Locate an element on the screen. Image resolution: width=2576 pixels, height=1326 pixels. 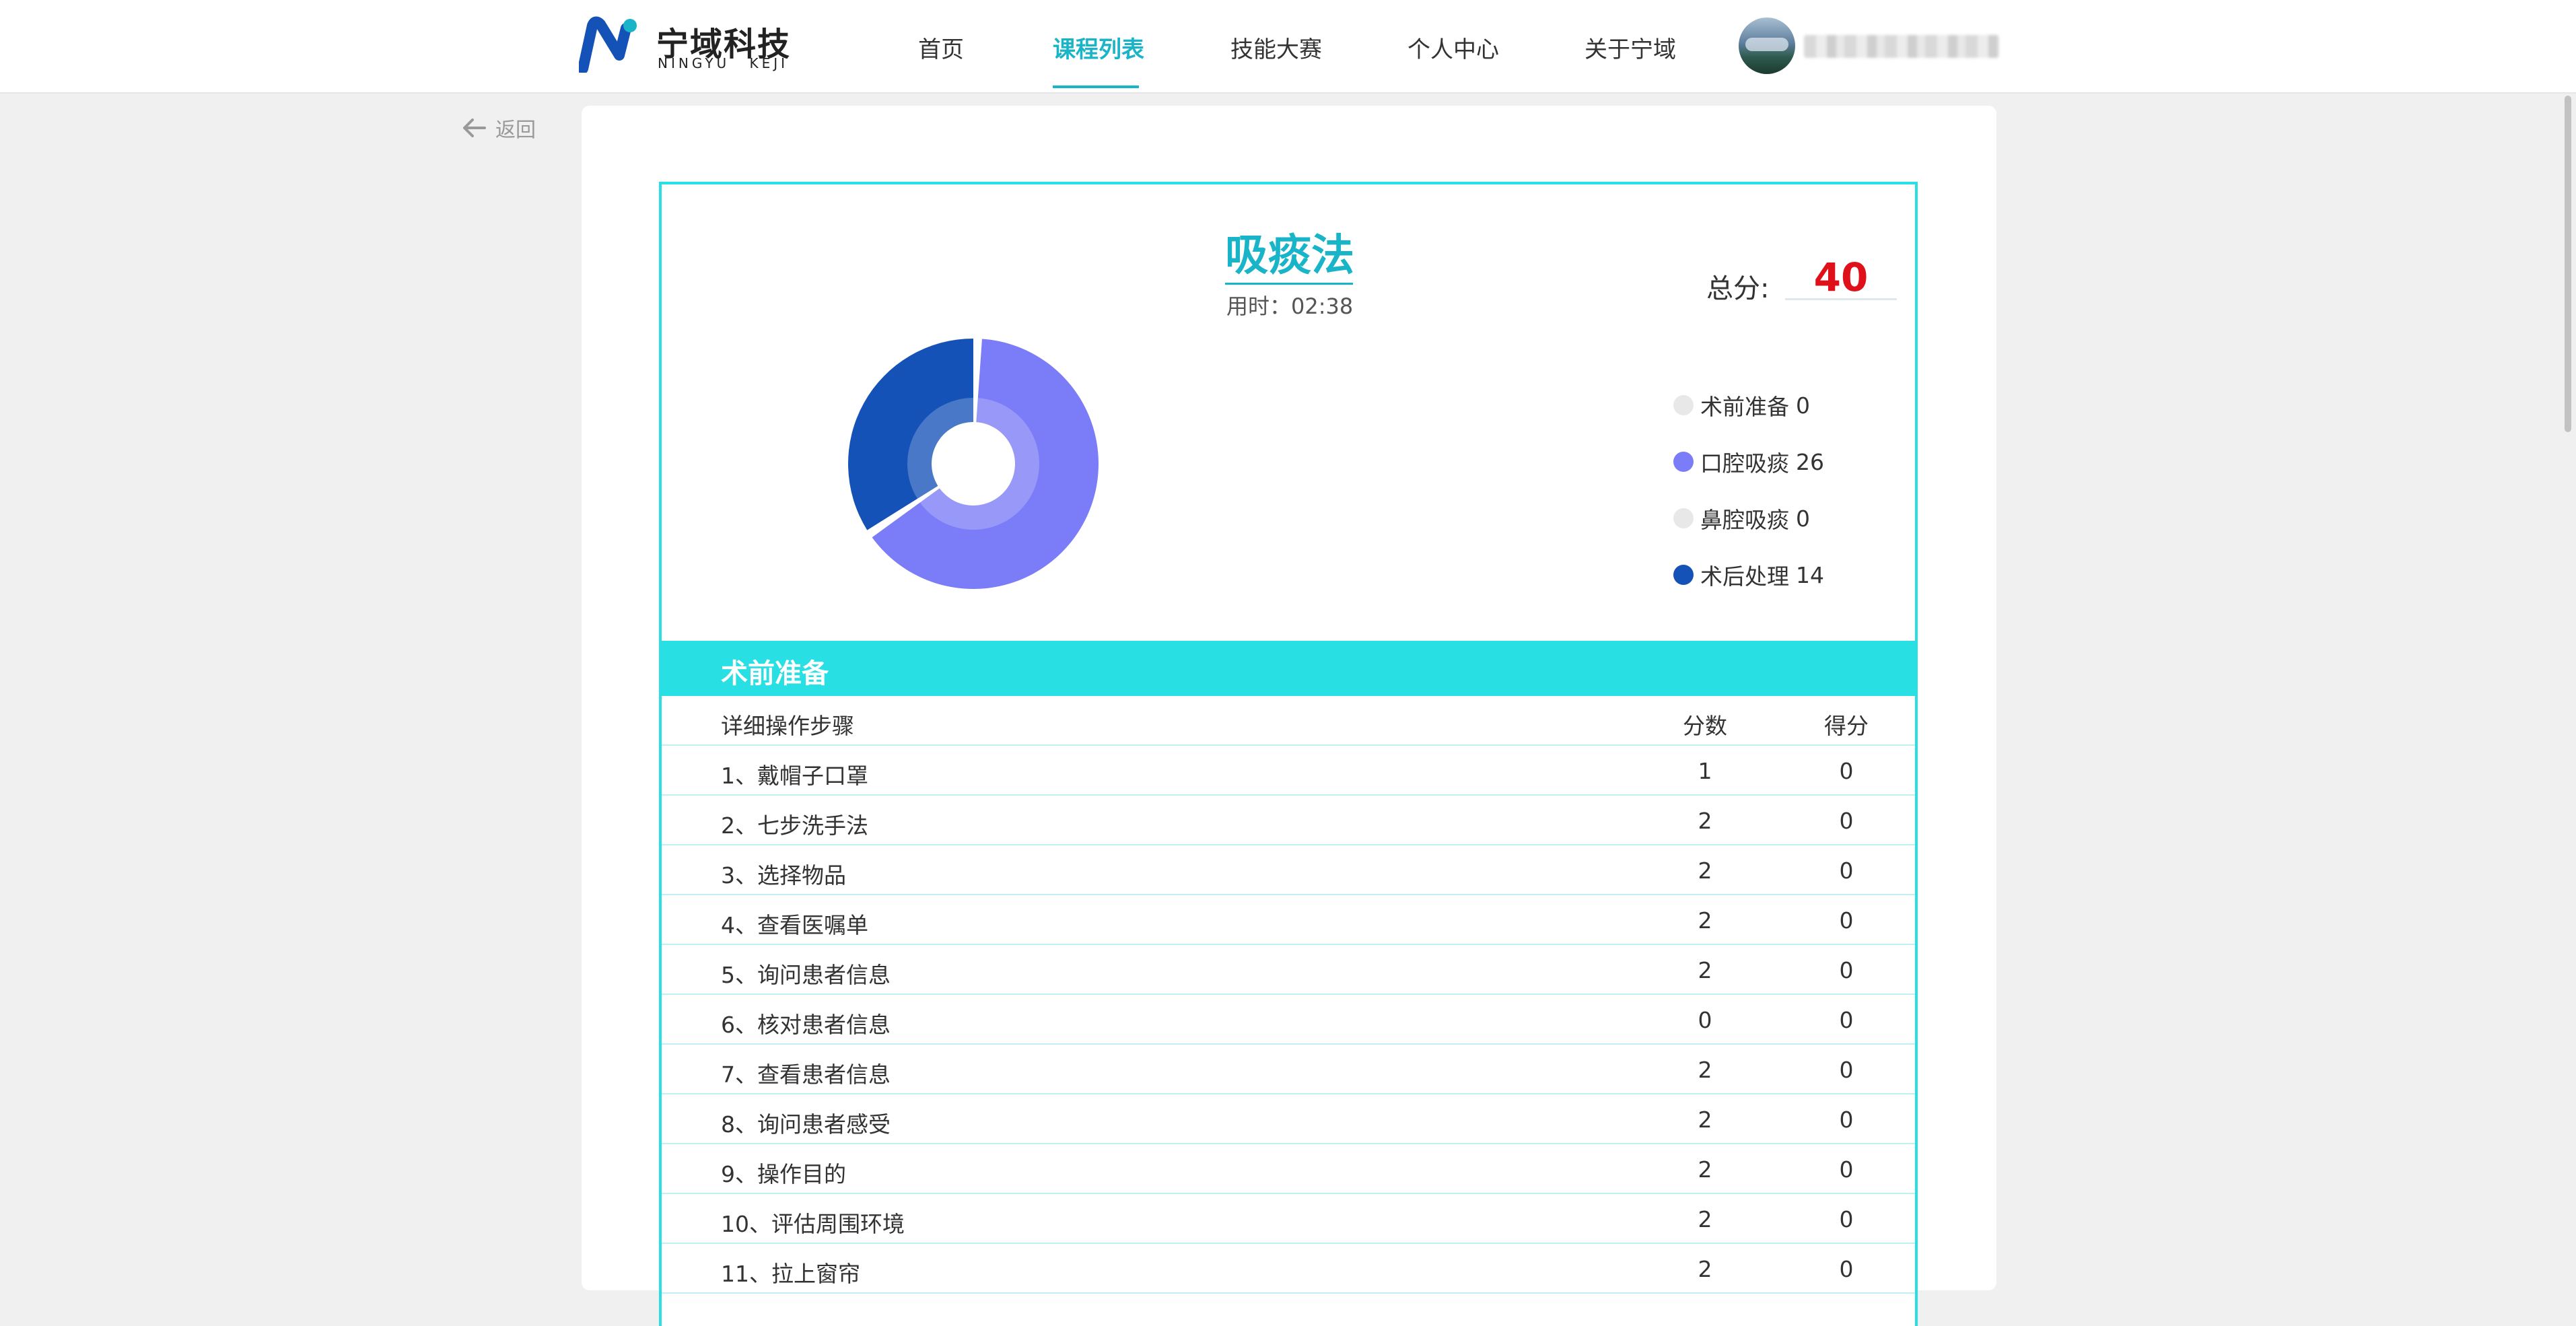
legend-item: 鼻腔吸痰 0 is located at coordinates (1741, 519).